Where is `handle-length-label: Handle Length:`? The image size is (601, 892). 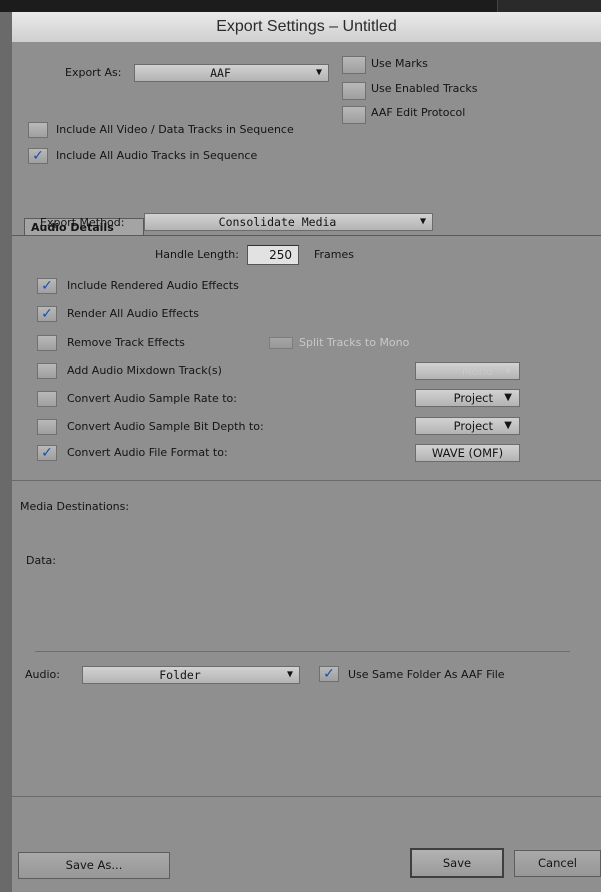 handle-length-label: Handle Length: is located at coordinates (197, 254).